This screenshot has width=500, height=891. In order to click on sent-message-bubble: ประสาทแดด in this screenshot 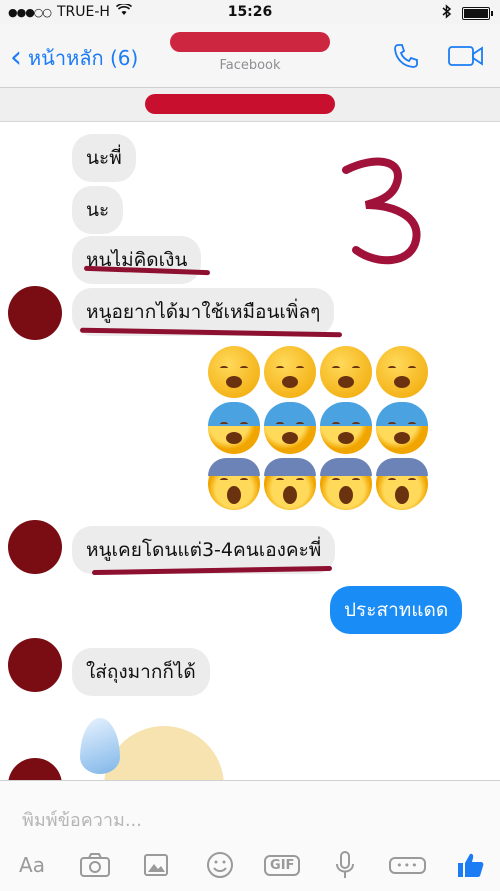, I will do `click(396, 610)`.